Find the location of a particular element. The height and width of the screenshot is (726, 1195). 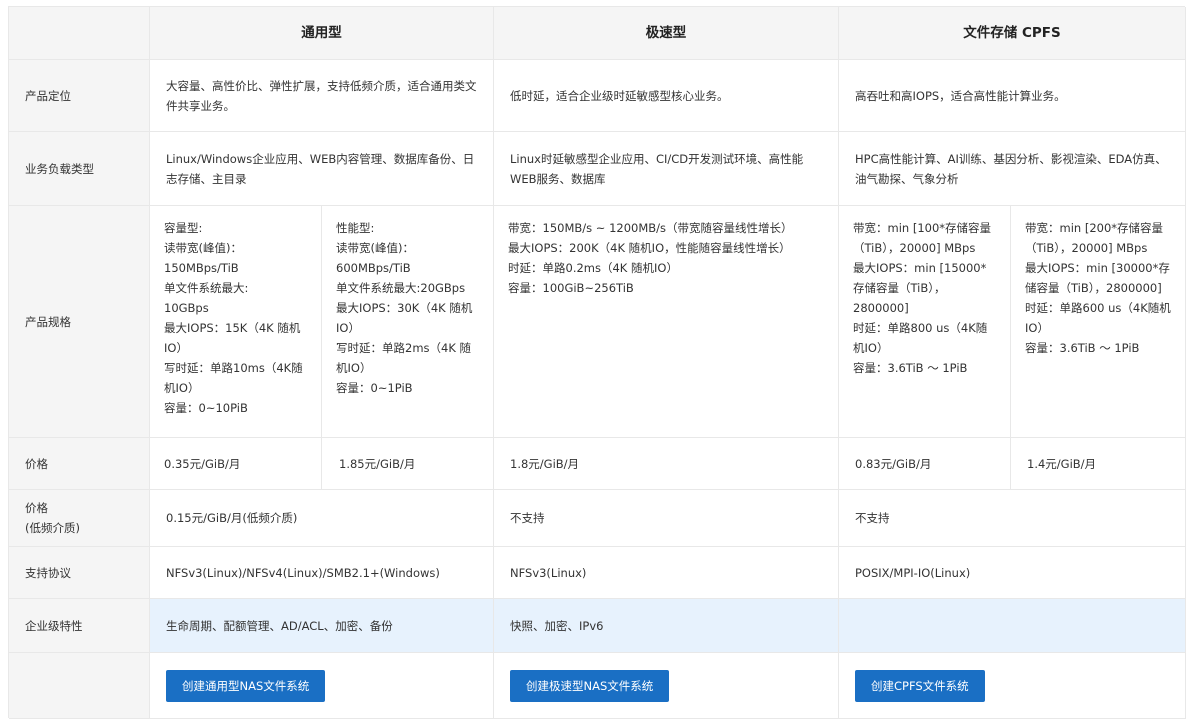

enterprise-general: 生命周期、配额管理、AD/ACL、加密、备份 is located at coordinates (322, 626).